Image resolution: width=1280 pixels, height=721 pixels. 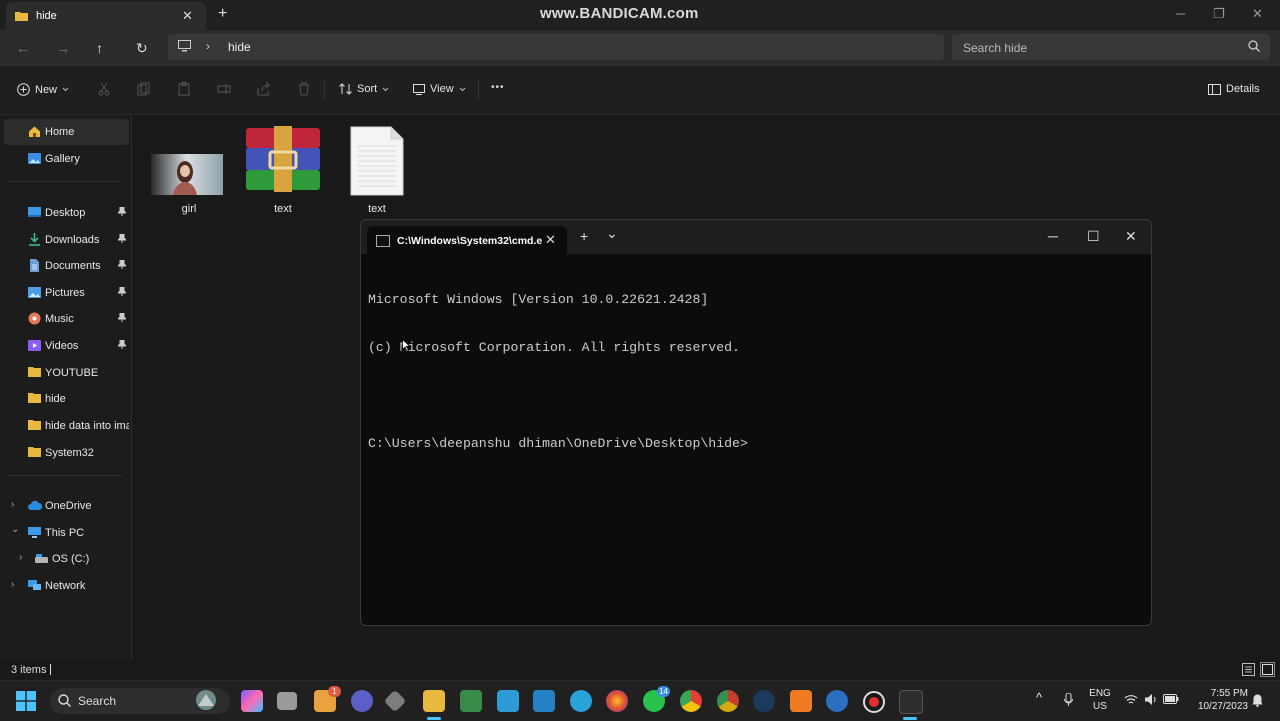 I want to click on terminal-maximize-button: ☐, so click(x=1093, y=236).